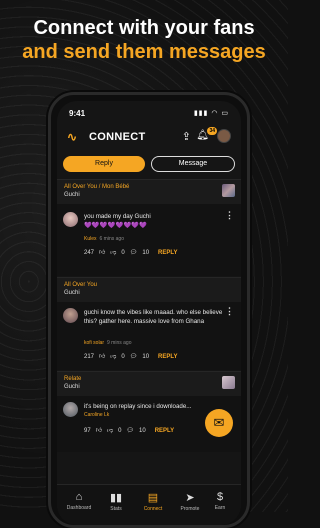  Describe the element at coordinates (117, 137) in the screenshot. I see `page-title: CONNECT` at that location.